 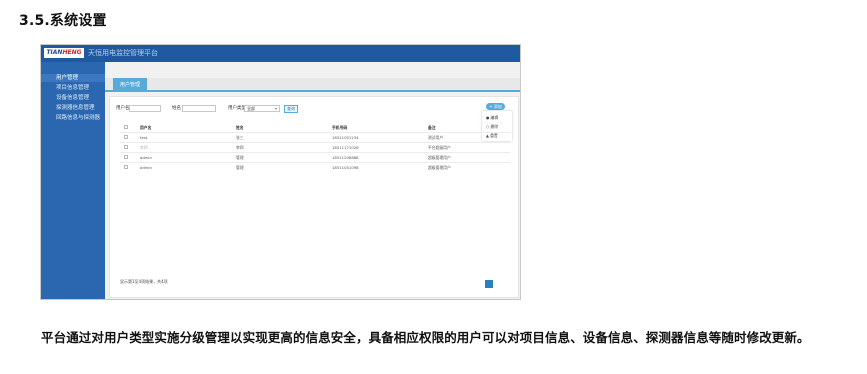 I want to click on sidebar-item-projects: 项目信息管理, so click(x=72, y=88).